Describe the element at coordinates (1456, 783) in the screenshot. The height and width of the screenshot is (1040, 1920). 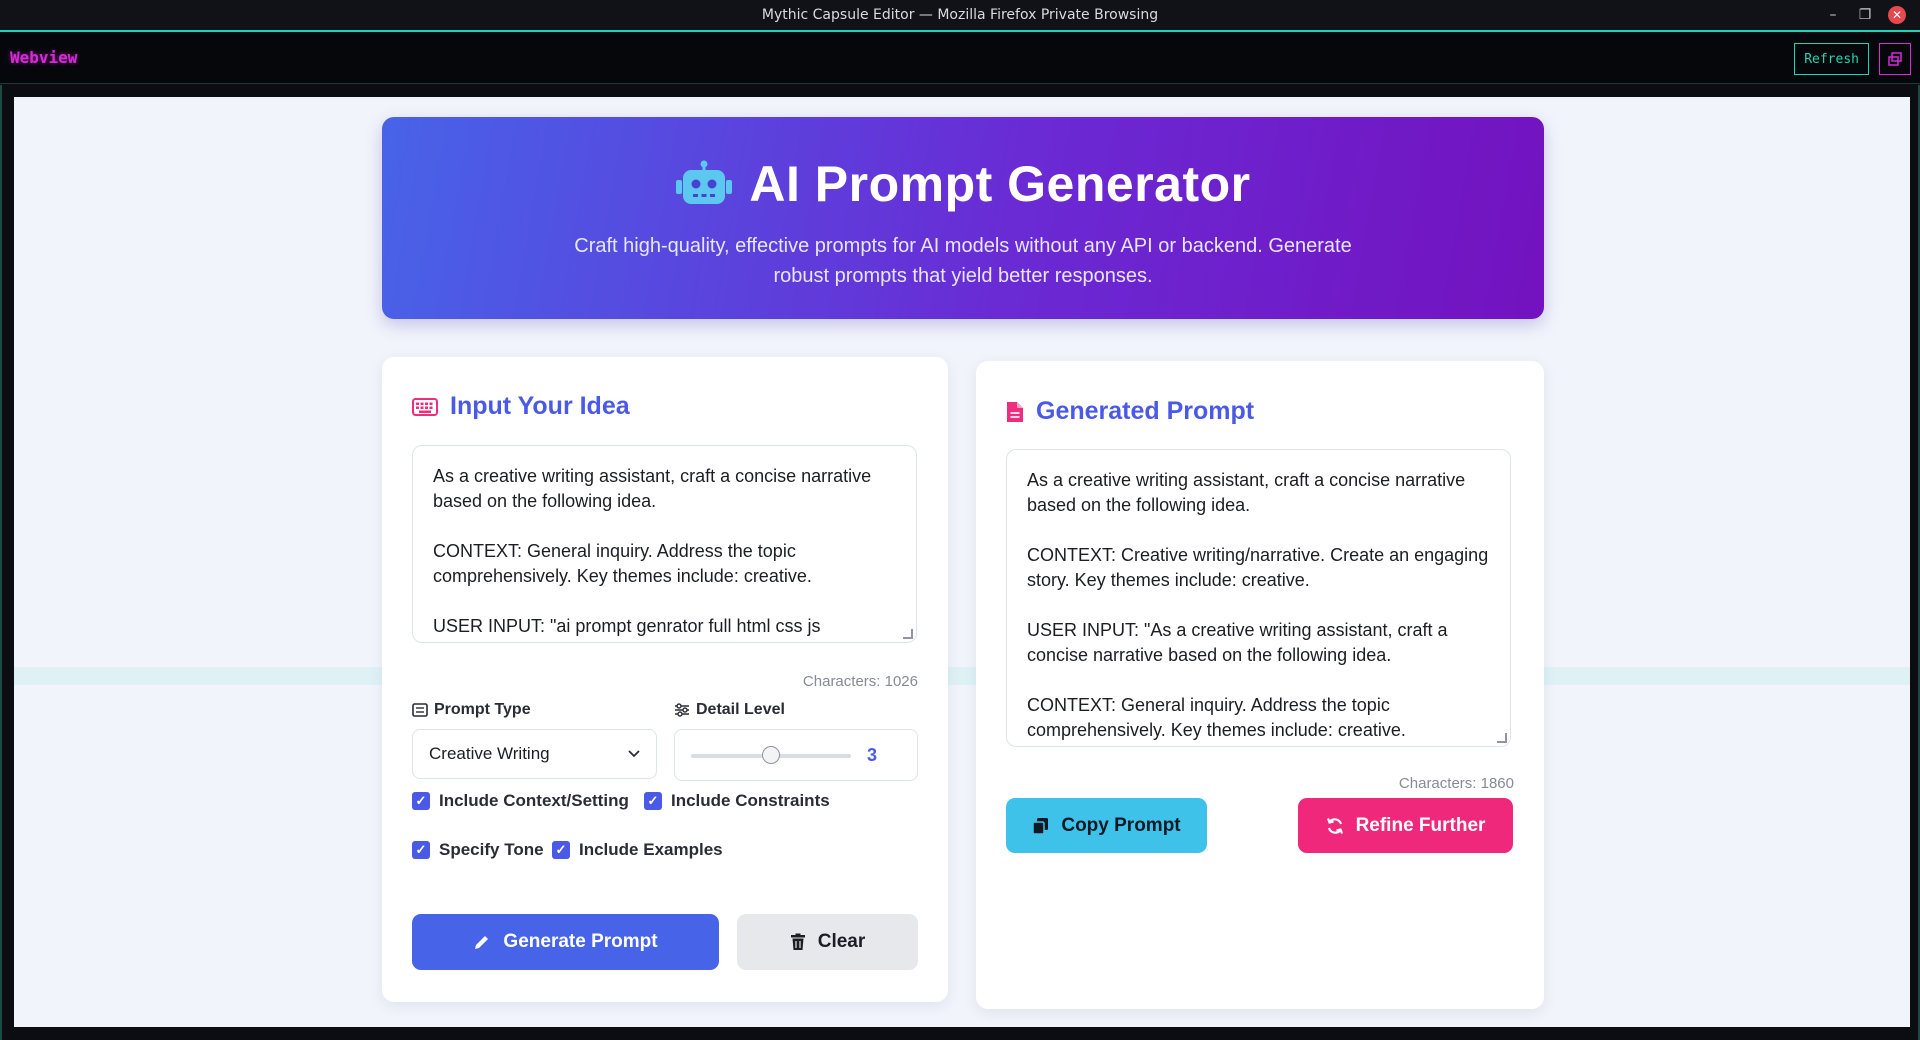
I see `output-char-count: Characters: 1860` at that location.